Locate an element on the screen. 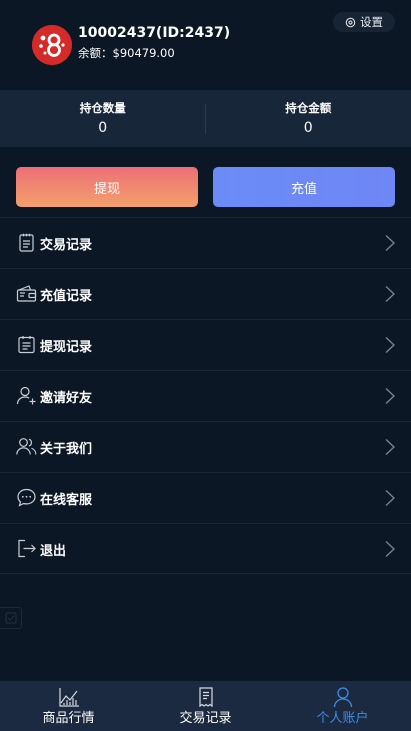 The width and height of the screenshot is (411, 731). list-icon is located at coordinates (26, 344).